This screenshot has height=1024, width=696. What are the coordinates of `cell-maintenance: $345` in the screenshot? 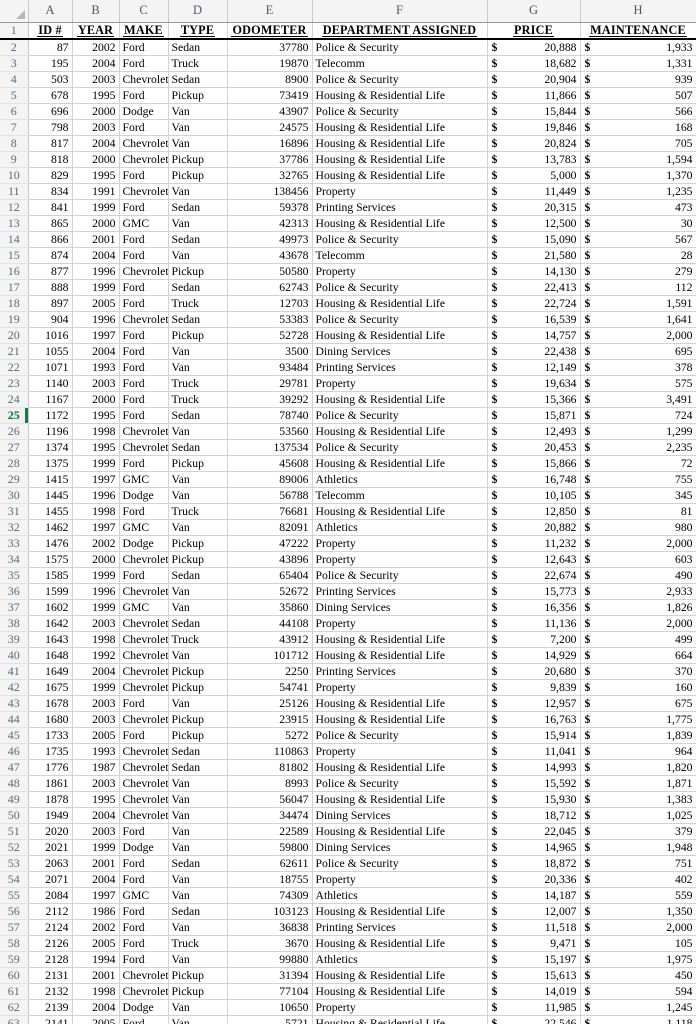 It's located at (638, 495).